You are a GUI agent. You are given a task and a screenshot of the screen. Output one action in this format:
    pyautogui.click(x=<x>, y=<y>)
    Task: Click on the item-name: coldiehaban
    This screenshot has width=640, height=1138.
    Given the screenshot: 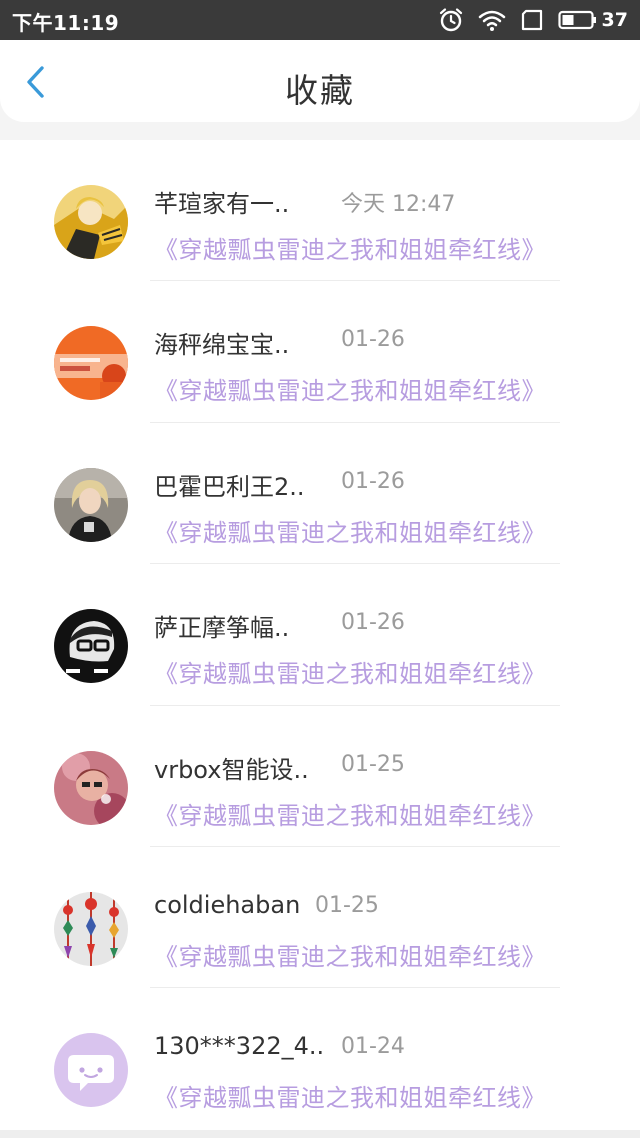 What is the action you would take?
    pyautogui.click(x=227, y=904)
    